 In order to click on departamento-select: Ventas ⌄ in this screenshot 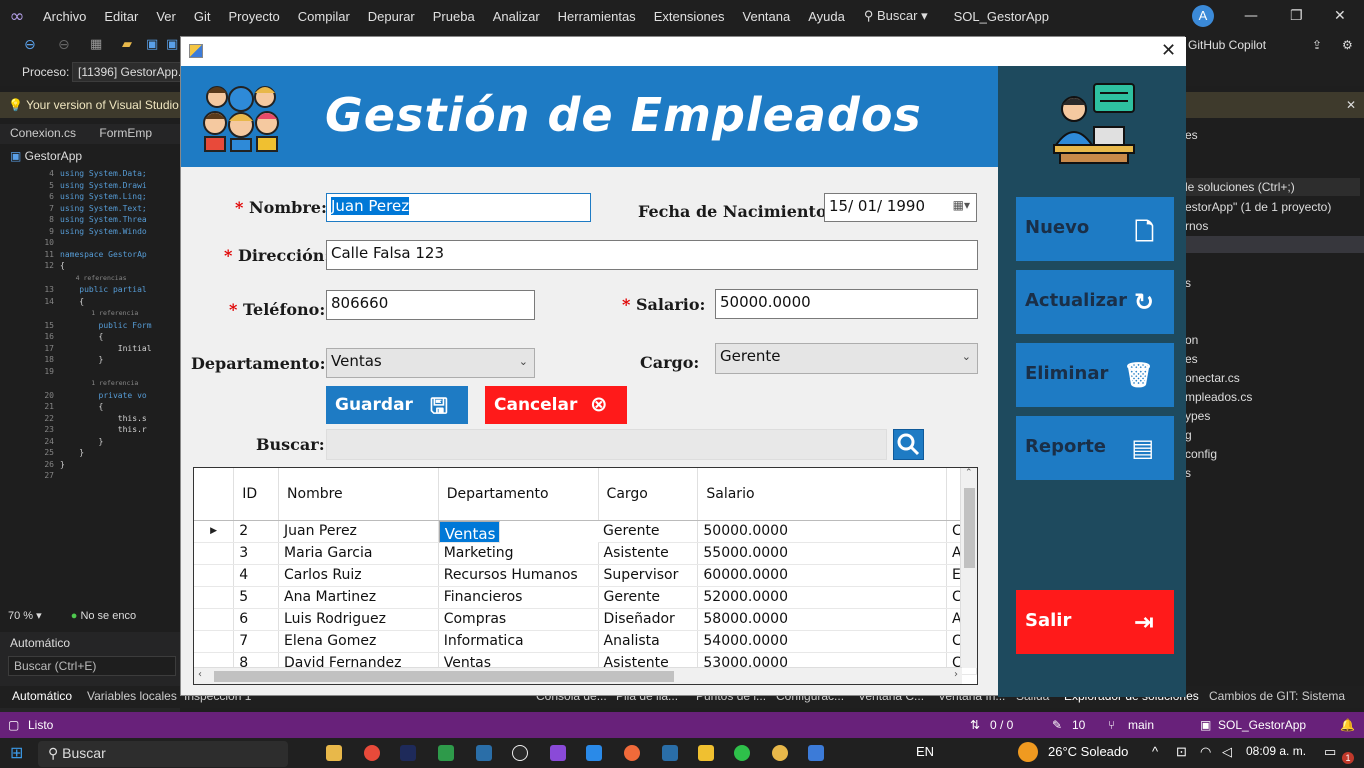, I will do `click(430, 363)`.